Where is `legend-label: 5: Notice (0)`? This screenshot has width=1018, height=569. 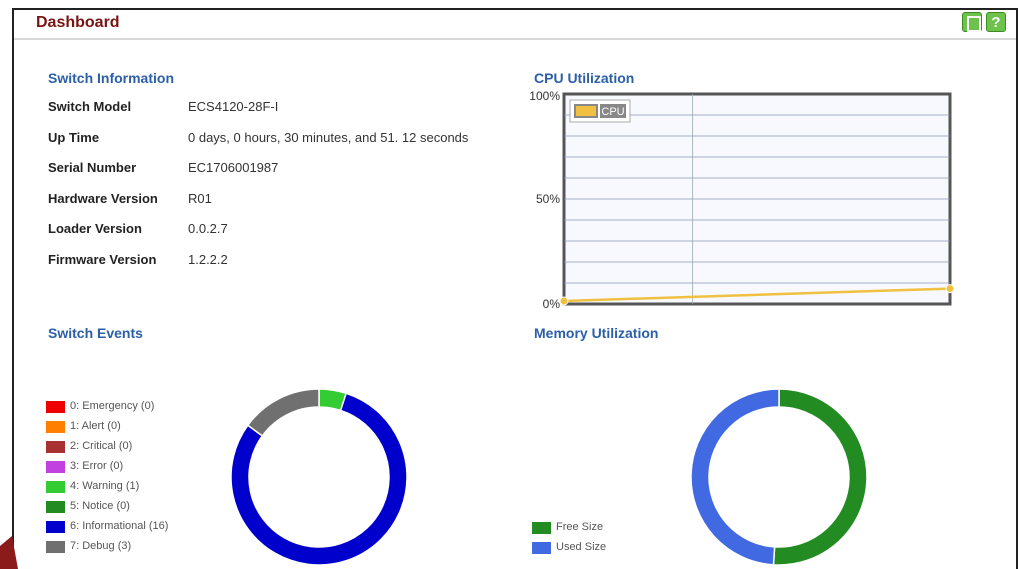 legend-label: 5: Notice (0) is located at coordinates (100, 506).